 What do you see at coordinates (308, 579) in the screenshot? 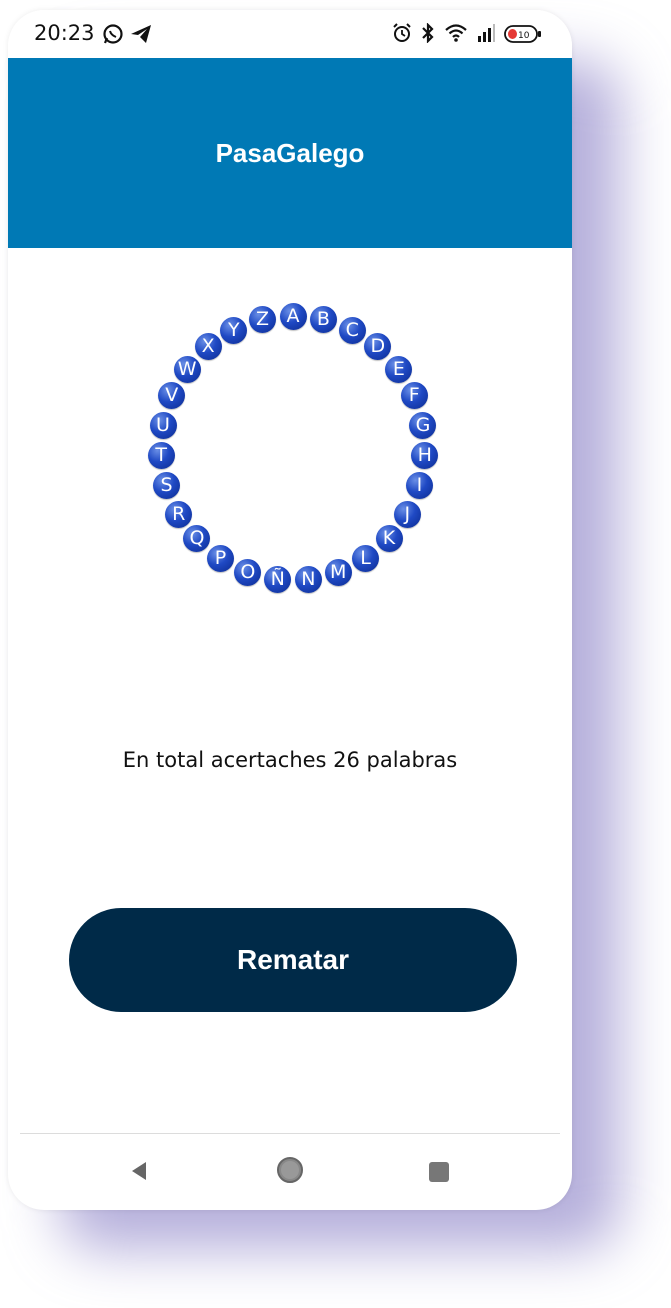
I see `letter-n: N` at bounding box center [308, 579].